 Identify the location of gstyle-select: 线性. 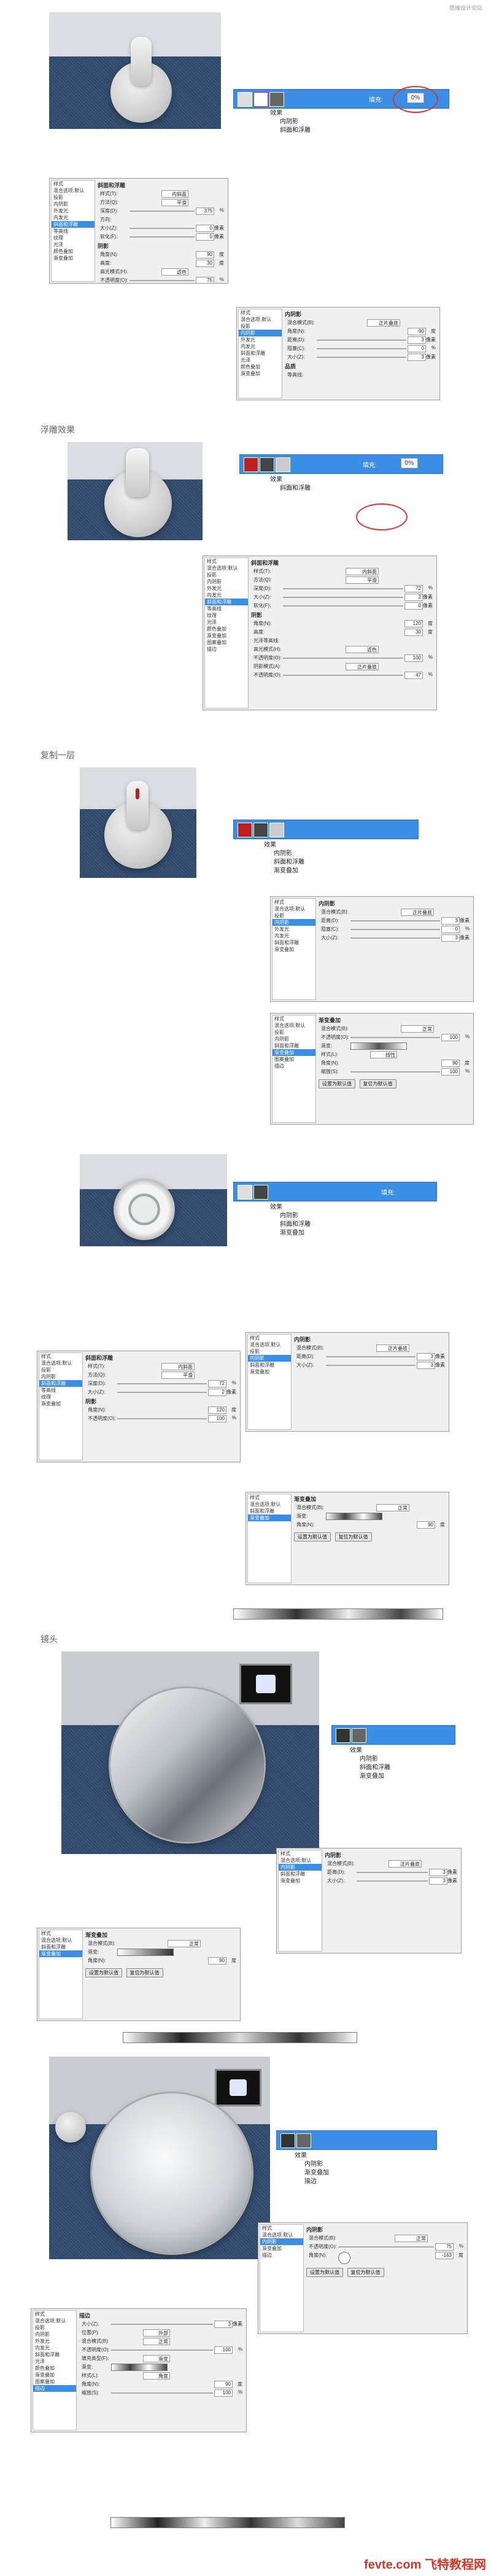
(384, 1054).